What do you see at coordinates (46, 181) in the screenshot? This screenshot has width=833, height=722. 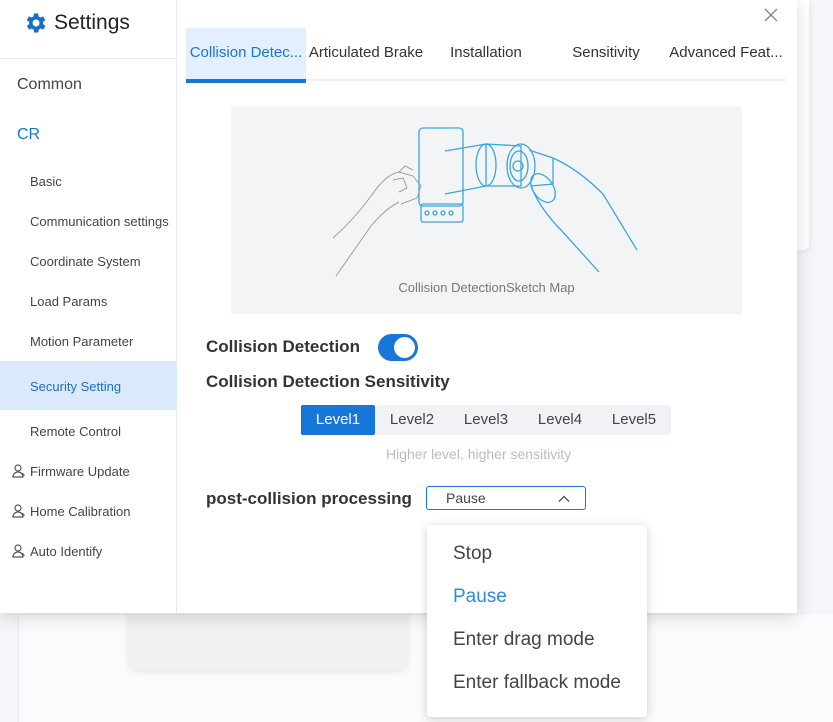 I see `sidebar-item-basic: Basic` at bounding box center [46, 181].